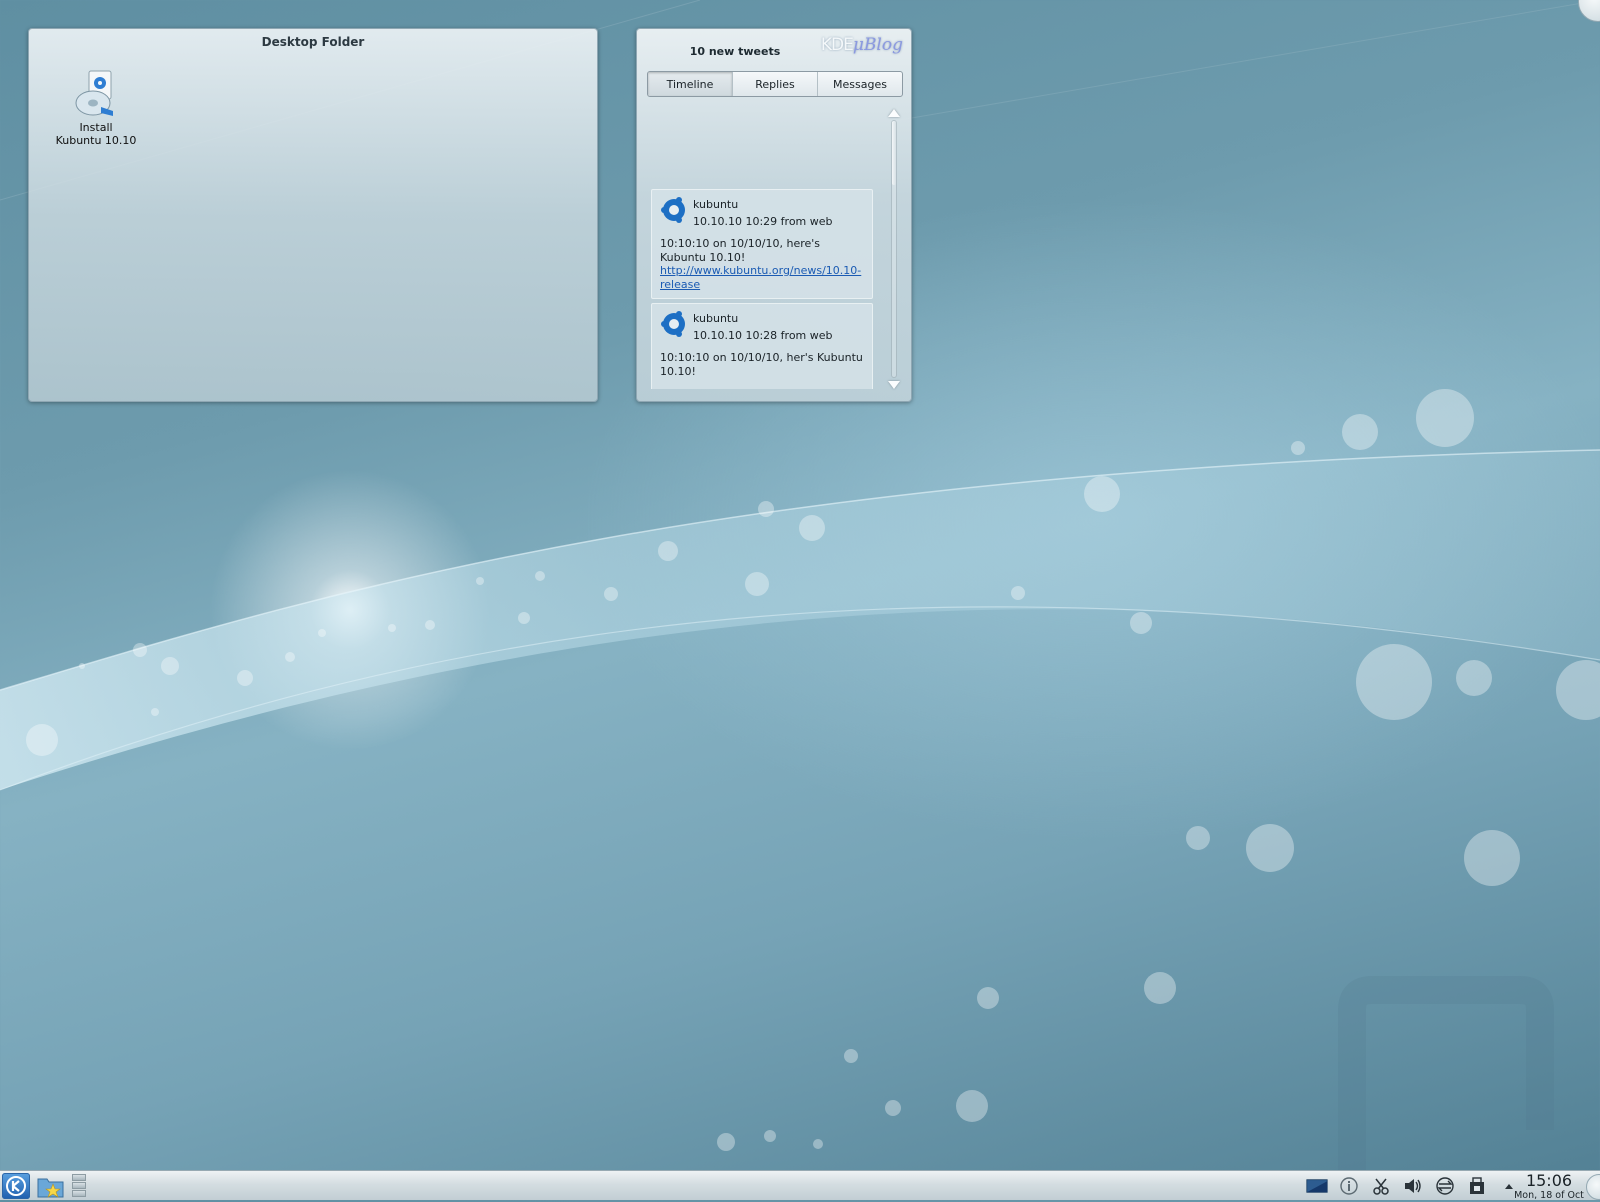  I want to click on logo-ublog-text: μBlog, so click(877, 45).